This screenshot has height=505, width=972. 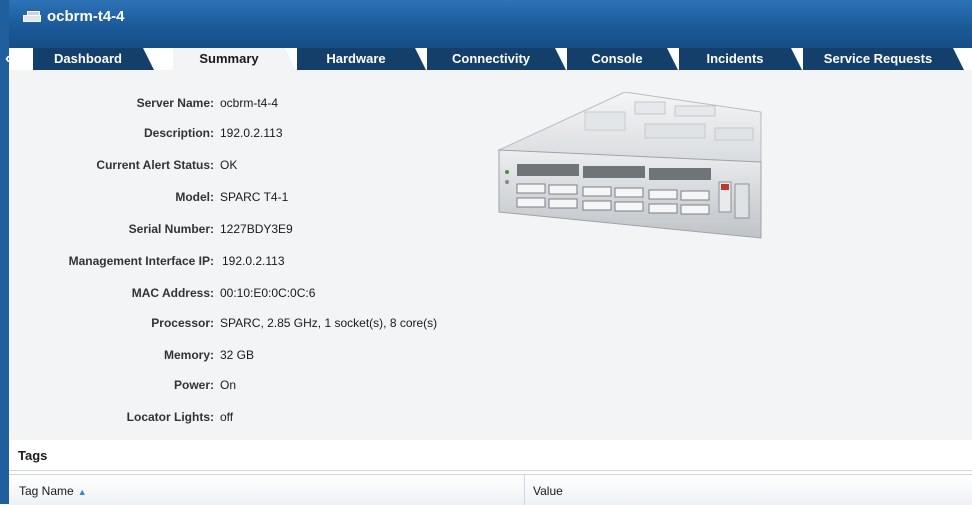 I want to click on property-value: 1227BDY3E9, so click(x=256, y=229).